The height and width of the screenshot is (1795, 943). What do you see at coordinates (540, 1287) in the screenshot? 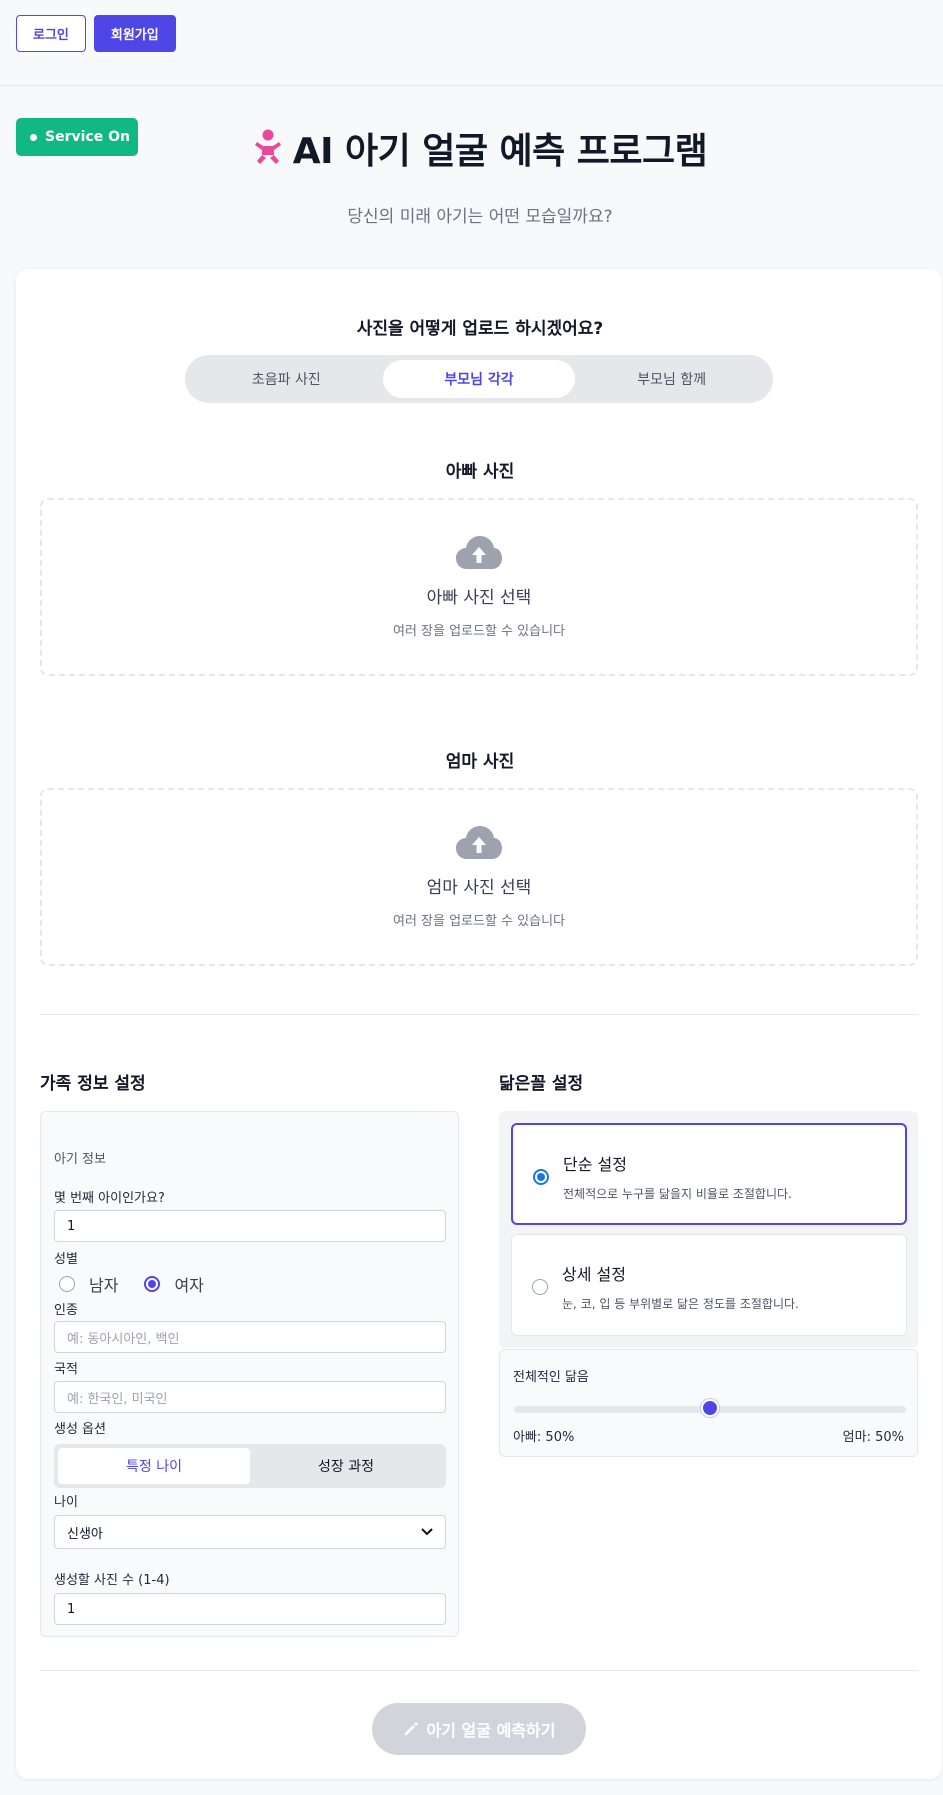
I see `detailed-setting-radio` at bounding box center [540, 1287].